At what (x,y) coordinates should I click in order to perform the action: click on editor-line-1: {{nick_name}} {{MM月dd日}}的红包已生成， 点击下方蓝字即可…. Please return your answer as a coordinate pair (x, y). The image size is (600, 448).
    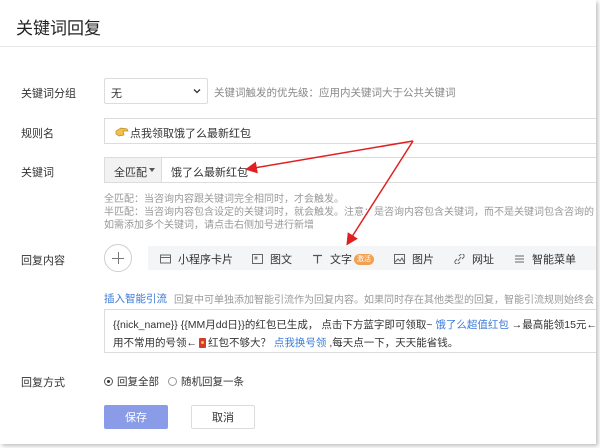
    Looking at the image, I should click on (354, 325).